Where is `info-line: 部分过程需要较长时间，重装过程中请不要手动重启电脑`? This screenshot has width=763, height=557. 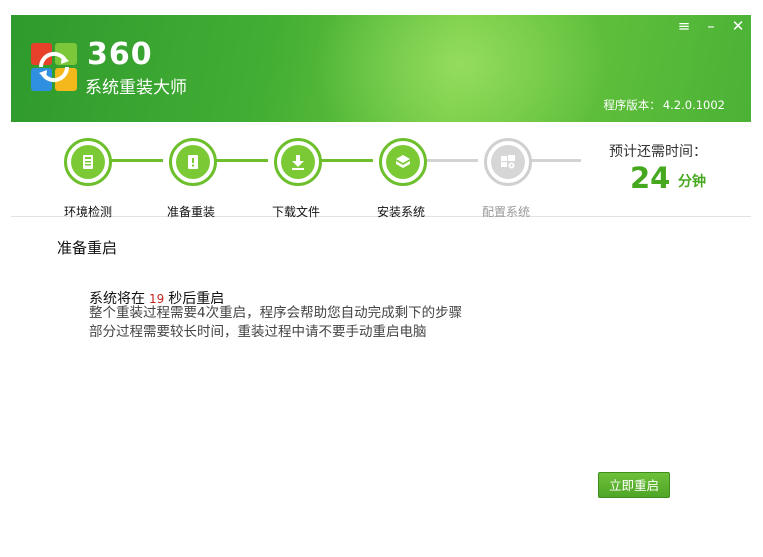
info-line: 部分过程需要较长时间，重装过程中请不要手动重启电脑 is located at coordinates (258, 332).